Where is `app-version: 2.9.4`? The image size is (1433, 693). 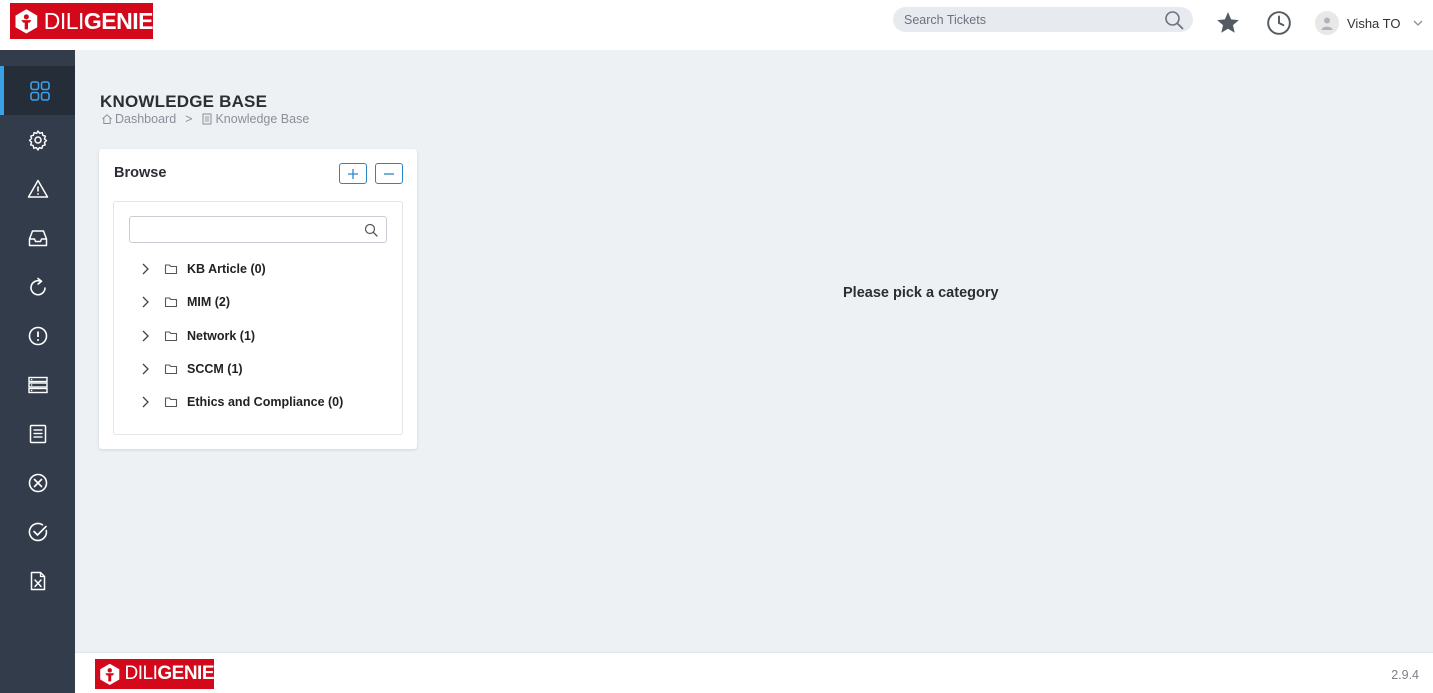 app-version: 2.9.4 is located at coordinates (1405, 675).